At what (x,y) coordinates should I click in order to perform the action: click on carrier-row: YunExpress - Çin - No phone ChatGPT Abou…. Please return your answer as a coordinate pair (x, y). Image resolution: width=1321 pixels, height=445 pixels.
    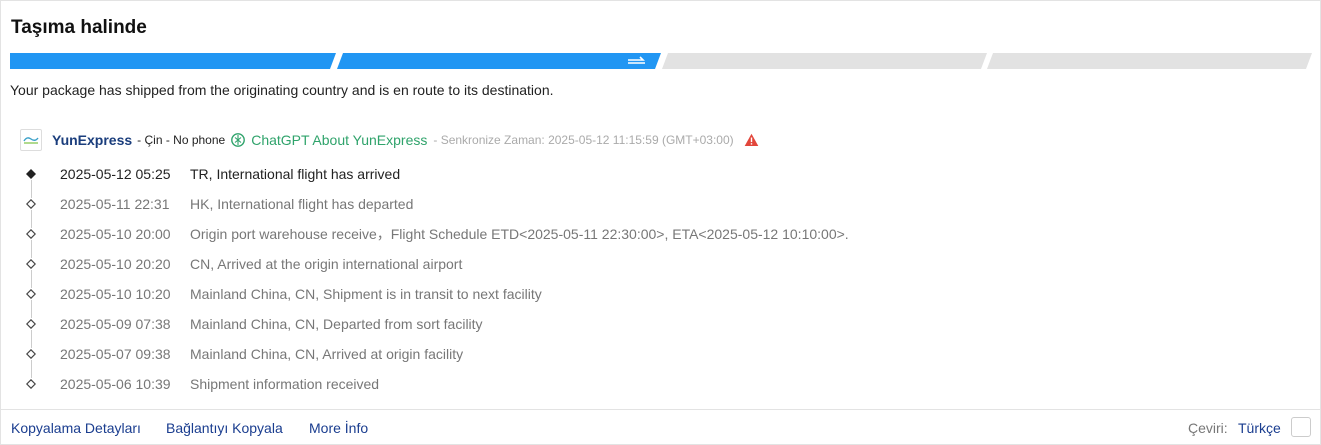
    Looking at the image, I should click on (389, 140).